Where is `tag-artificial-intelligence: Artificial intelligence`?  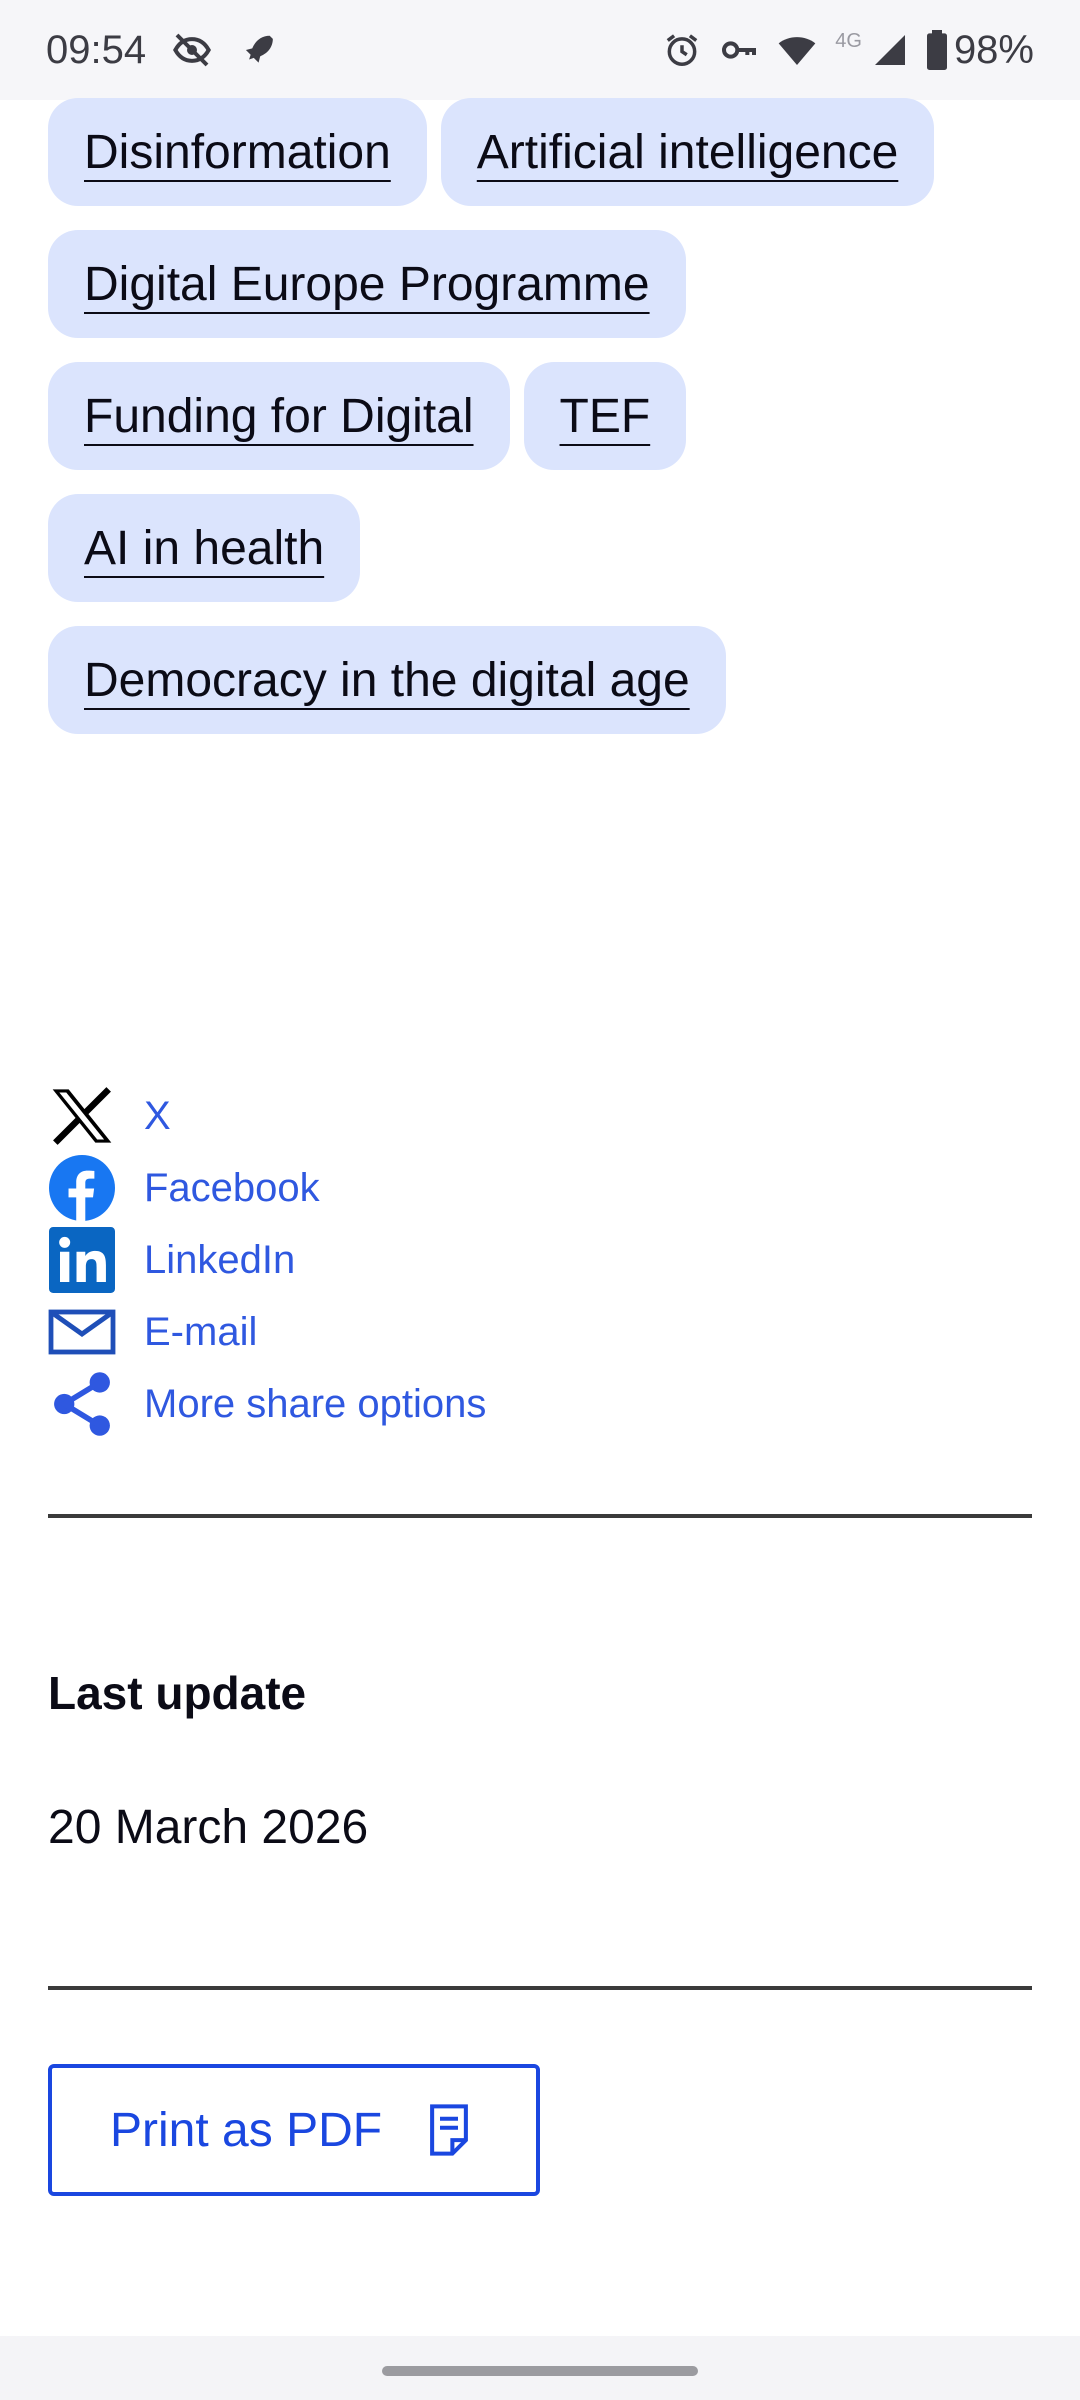
tag-artificial-intelligence: Artificial intelligence is located at coordinates (687, 152).